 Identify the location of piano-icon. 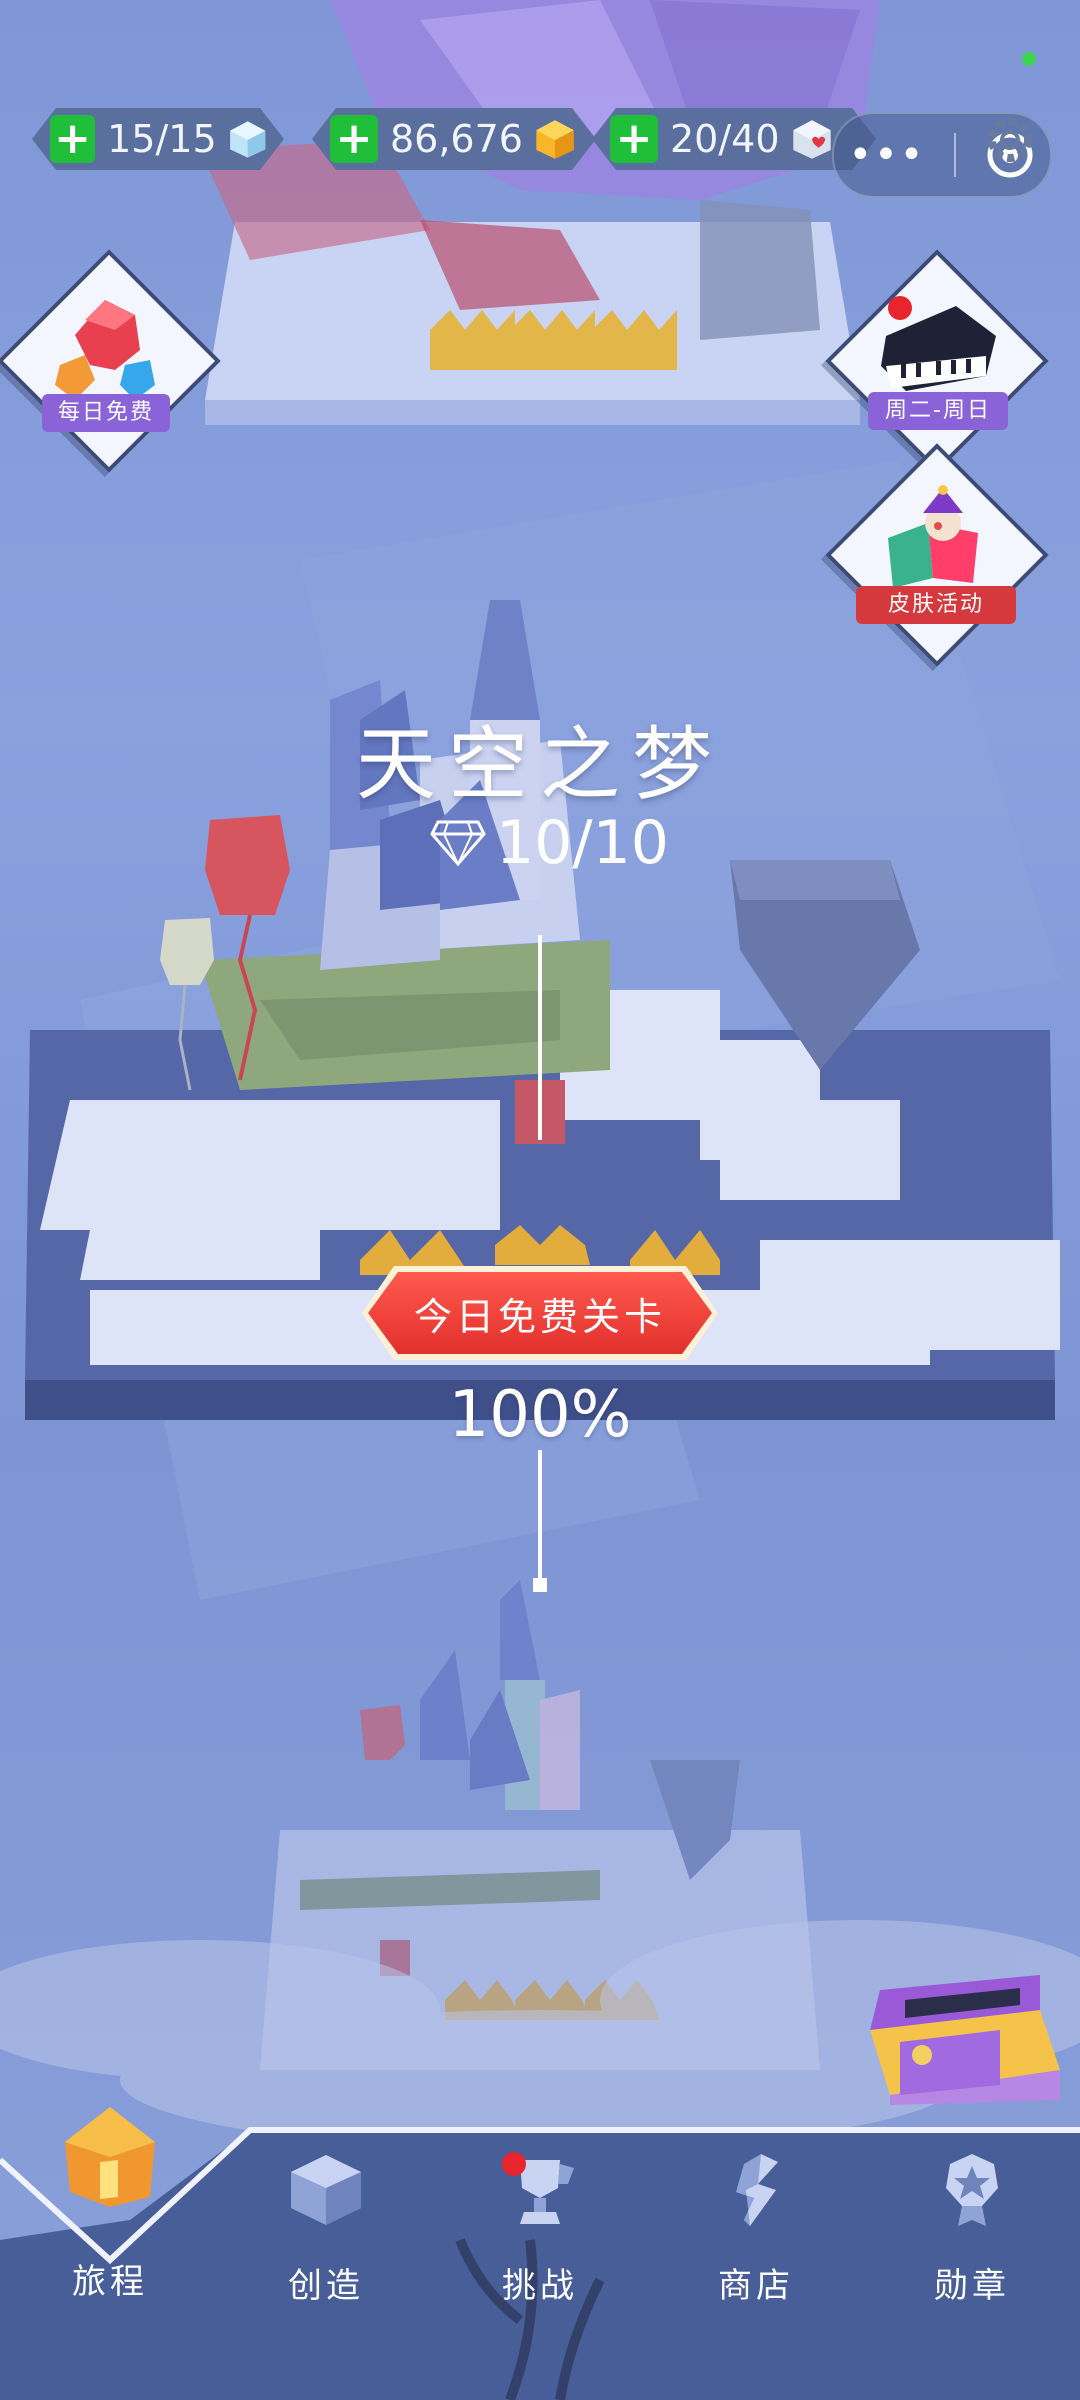
(938, 348).